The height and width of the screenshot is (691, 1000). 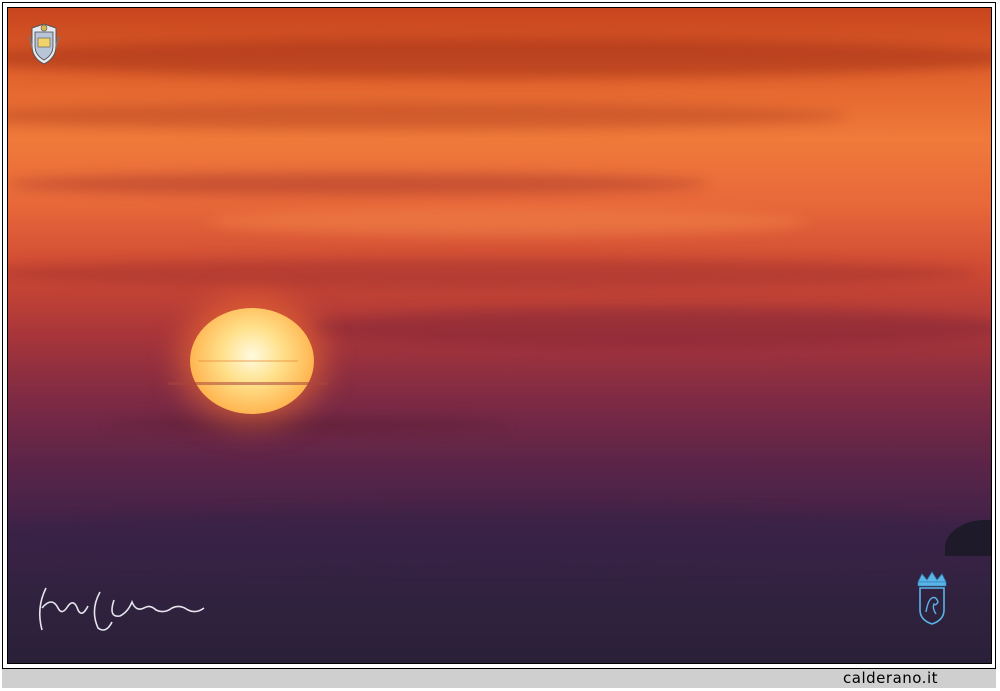 I want to click on coat-of-arms-icon, so click(x=44, y=44).